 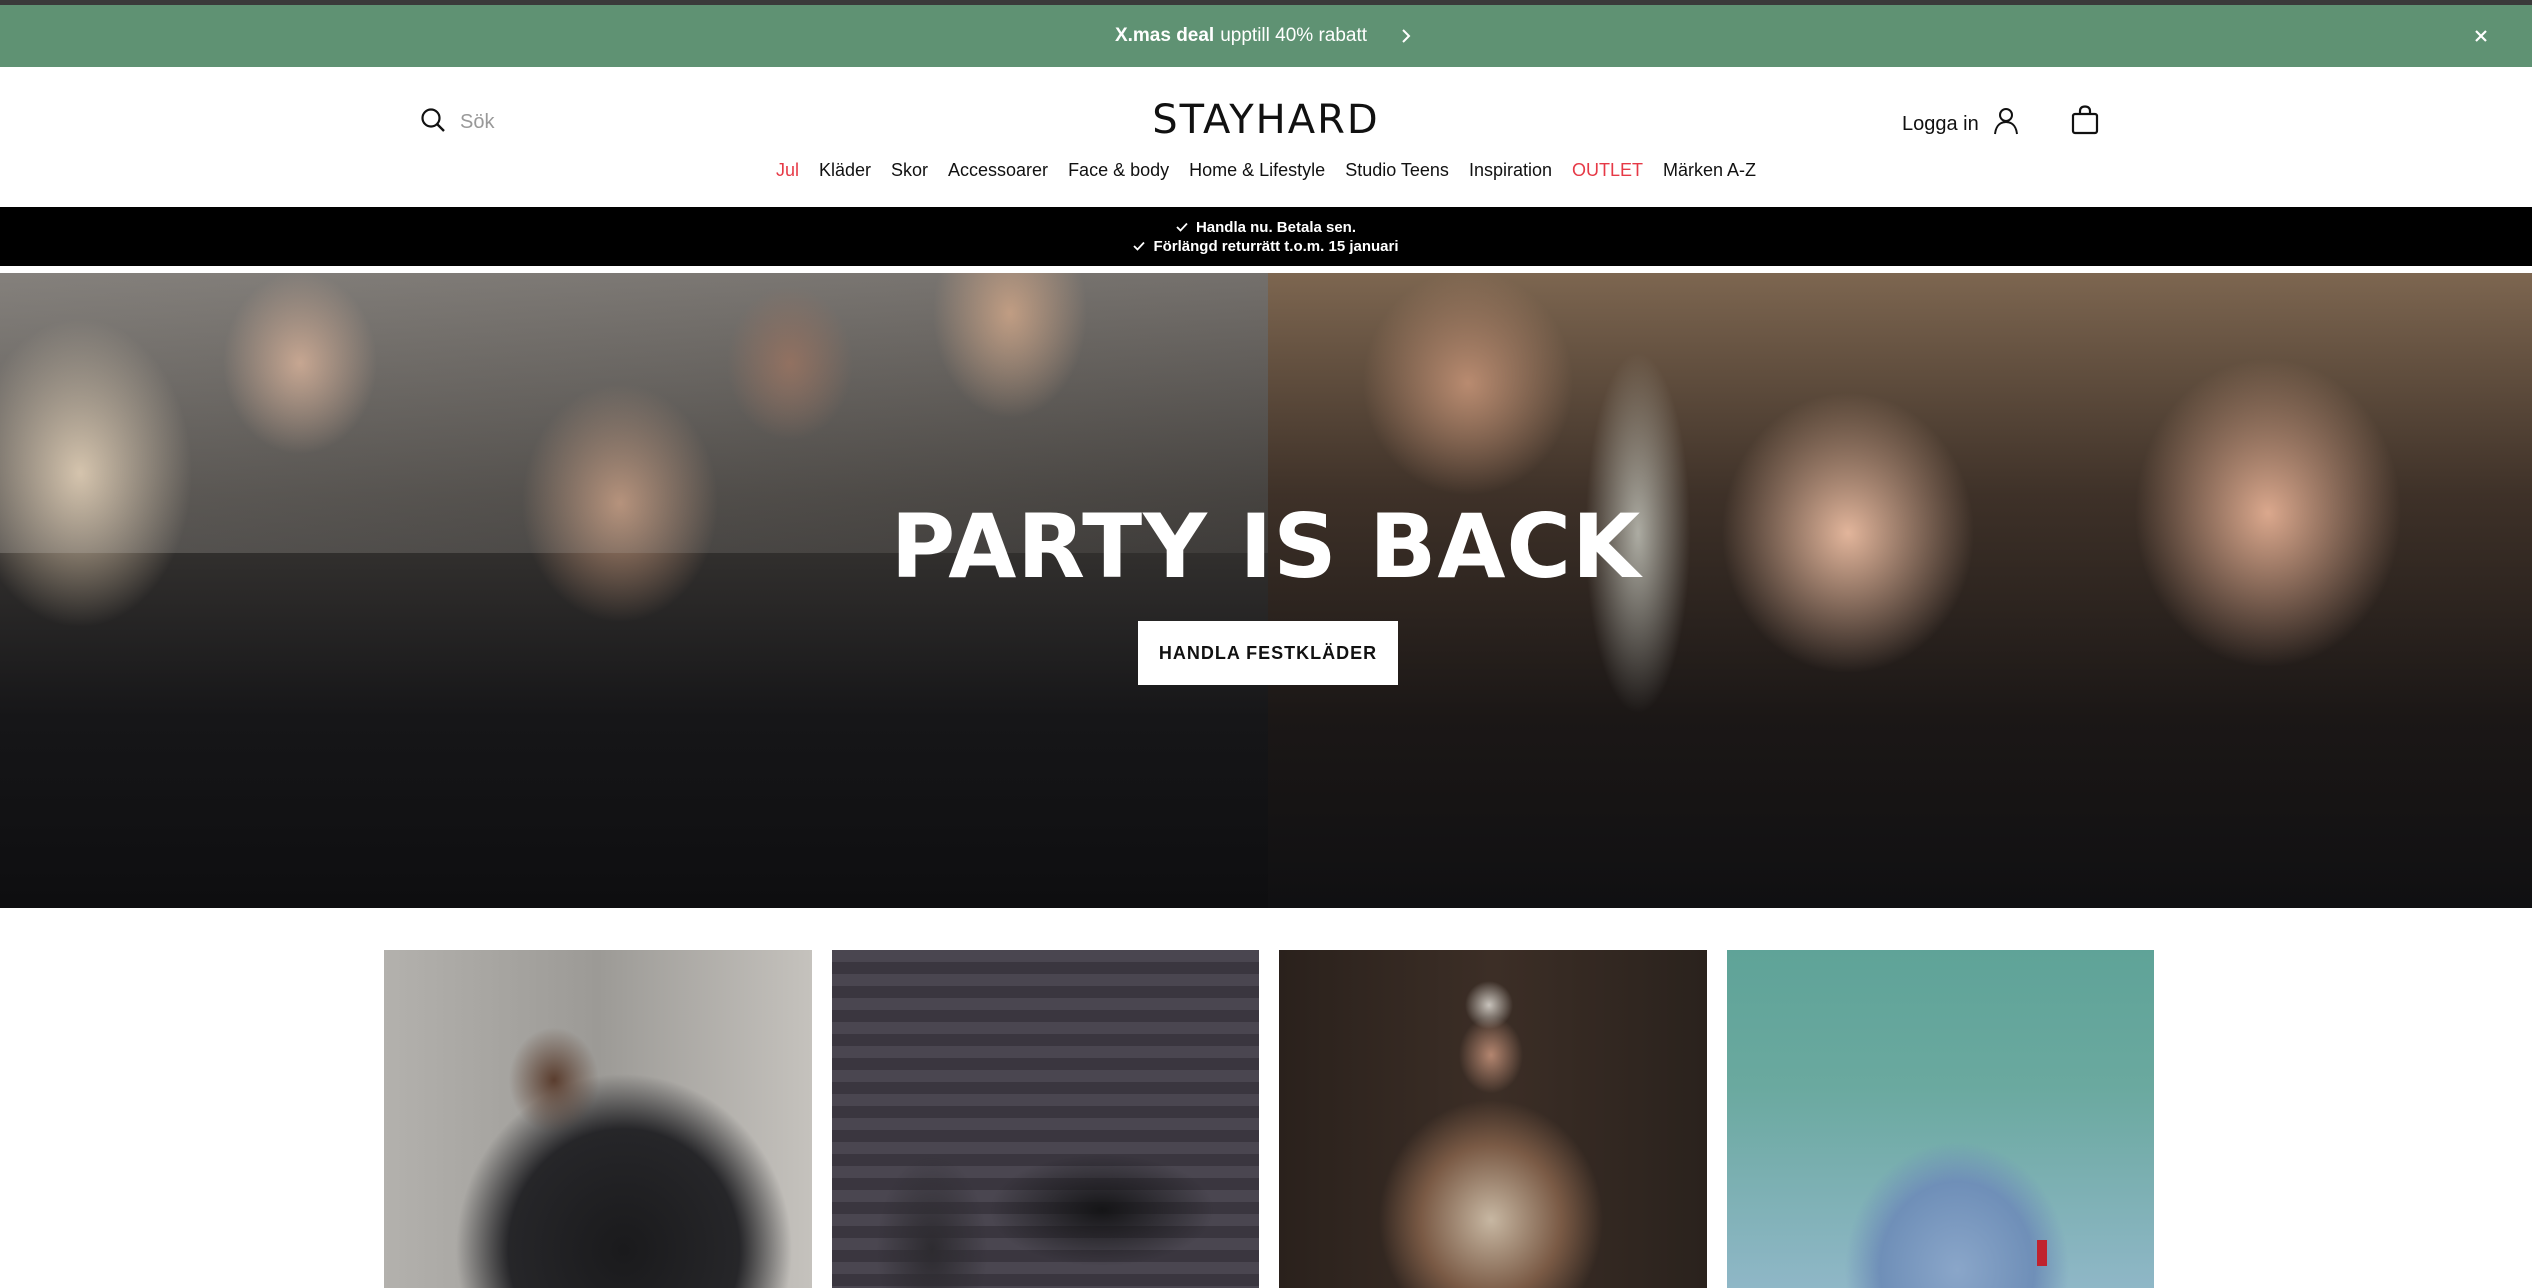 I want to click on nav-item-marken: Märken A-Z, so click(x=1709, y=170).